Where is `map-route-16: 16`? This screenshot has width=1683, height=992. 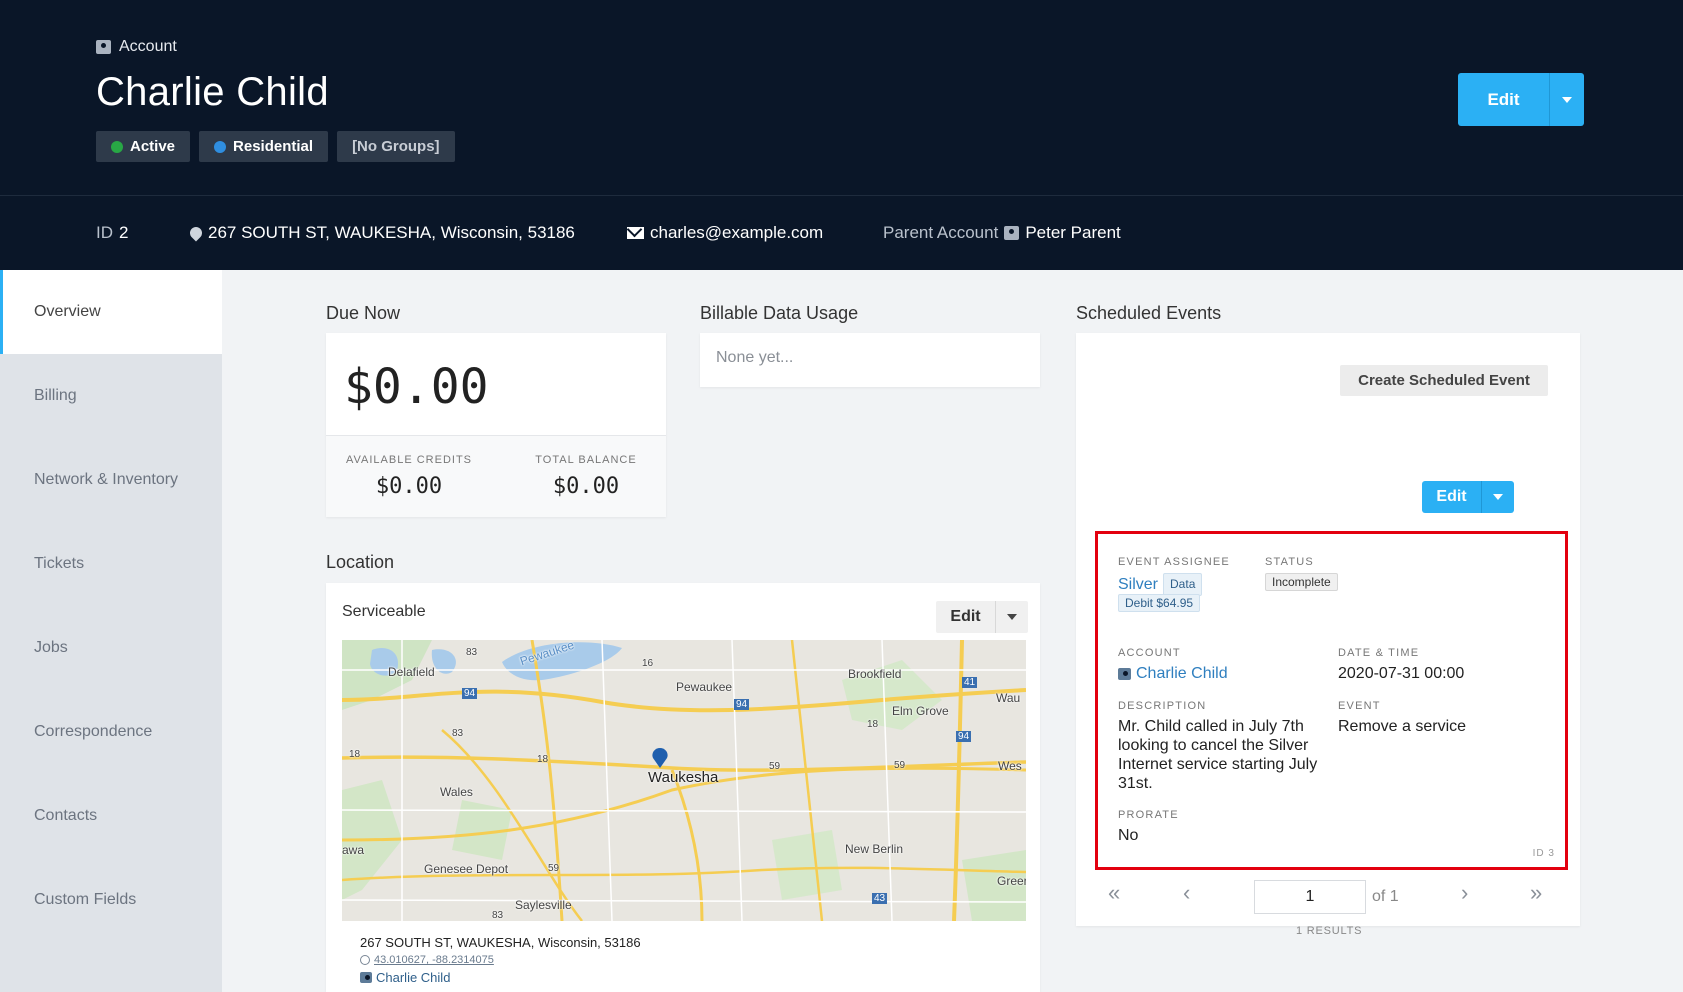 map-route-16: 16 is located at coordinates (648, 663).